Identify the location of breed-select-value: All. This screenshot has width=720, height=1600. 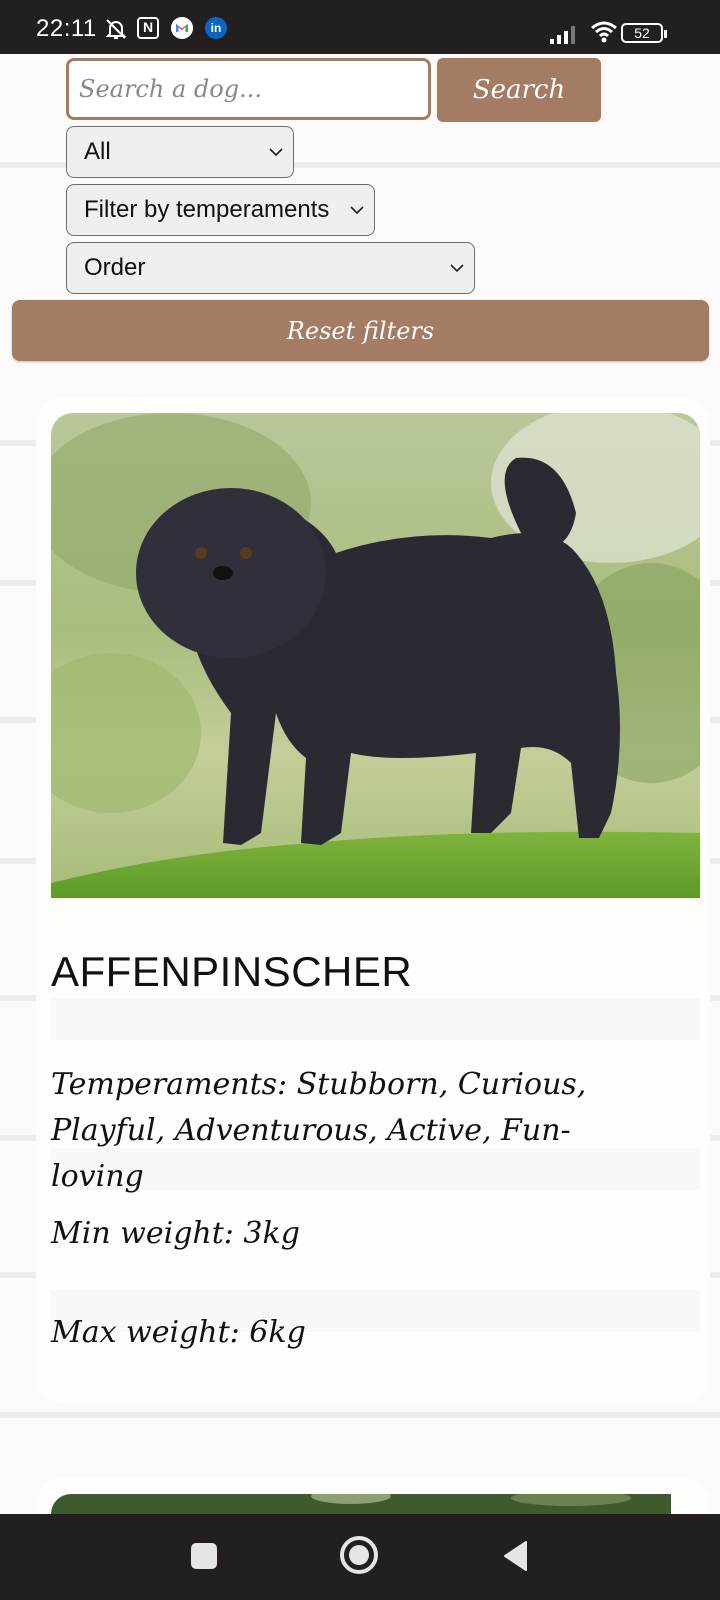
(97, 151).